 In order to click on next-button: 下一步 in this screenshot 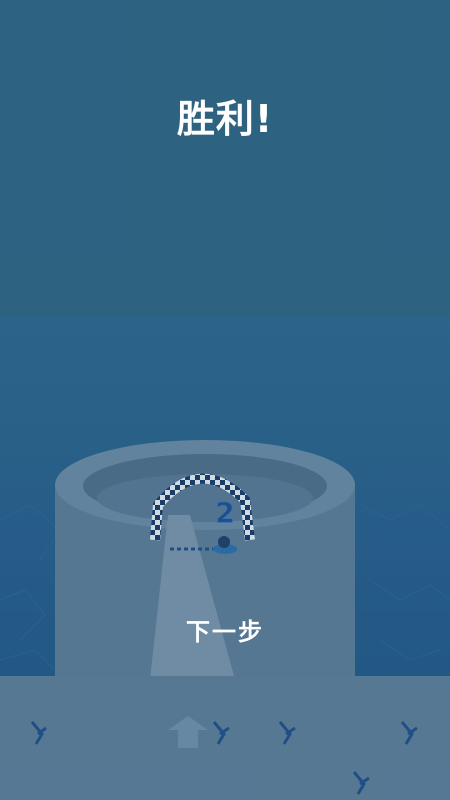, I will do `click(225, 629)`.